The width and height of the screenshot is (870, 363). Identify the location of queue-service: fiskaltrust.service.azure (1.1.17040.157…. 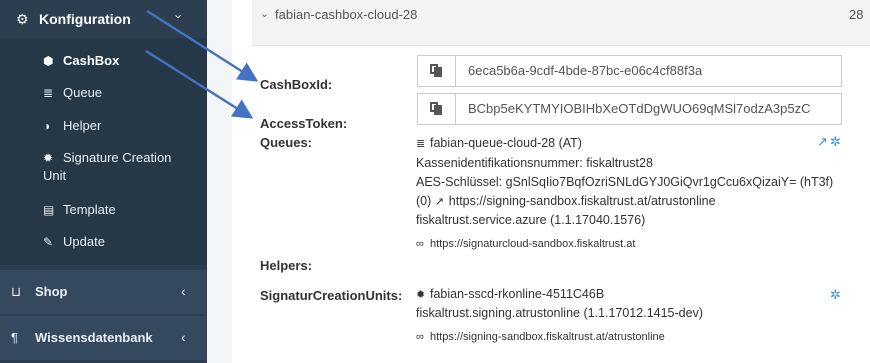
(531, 220).